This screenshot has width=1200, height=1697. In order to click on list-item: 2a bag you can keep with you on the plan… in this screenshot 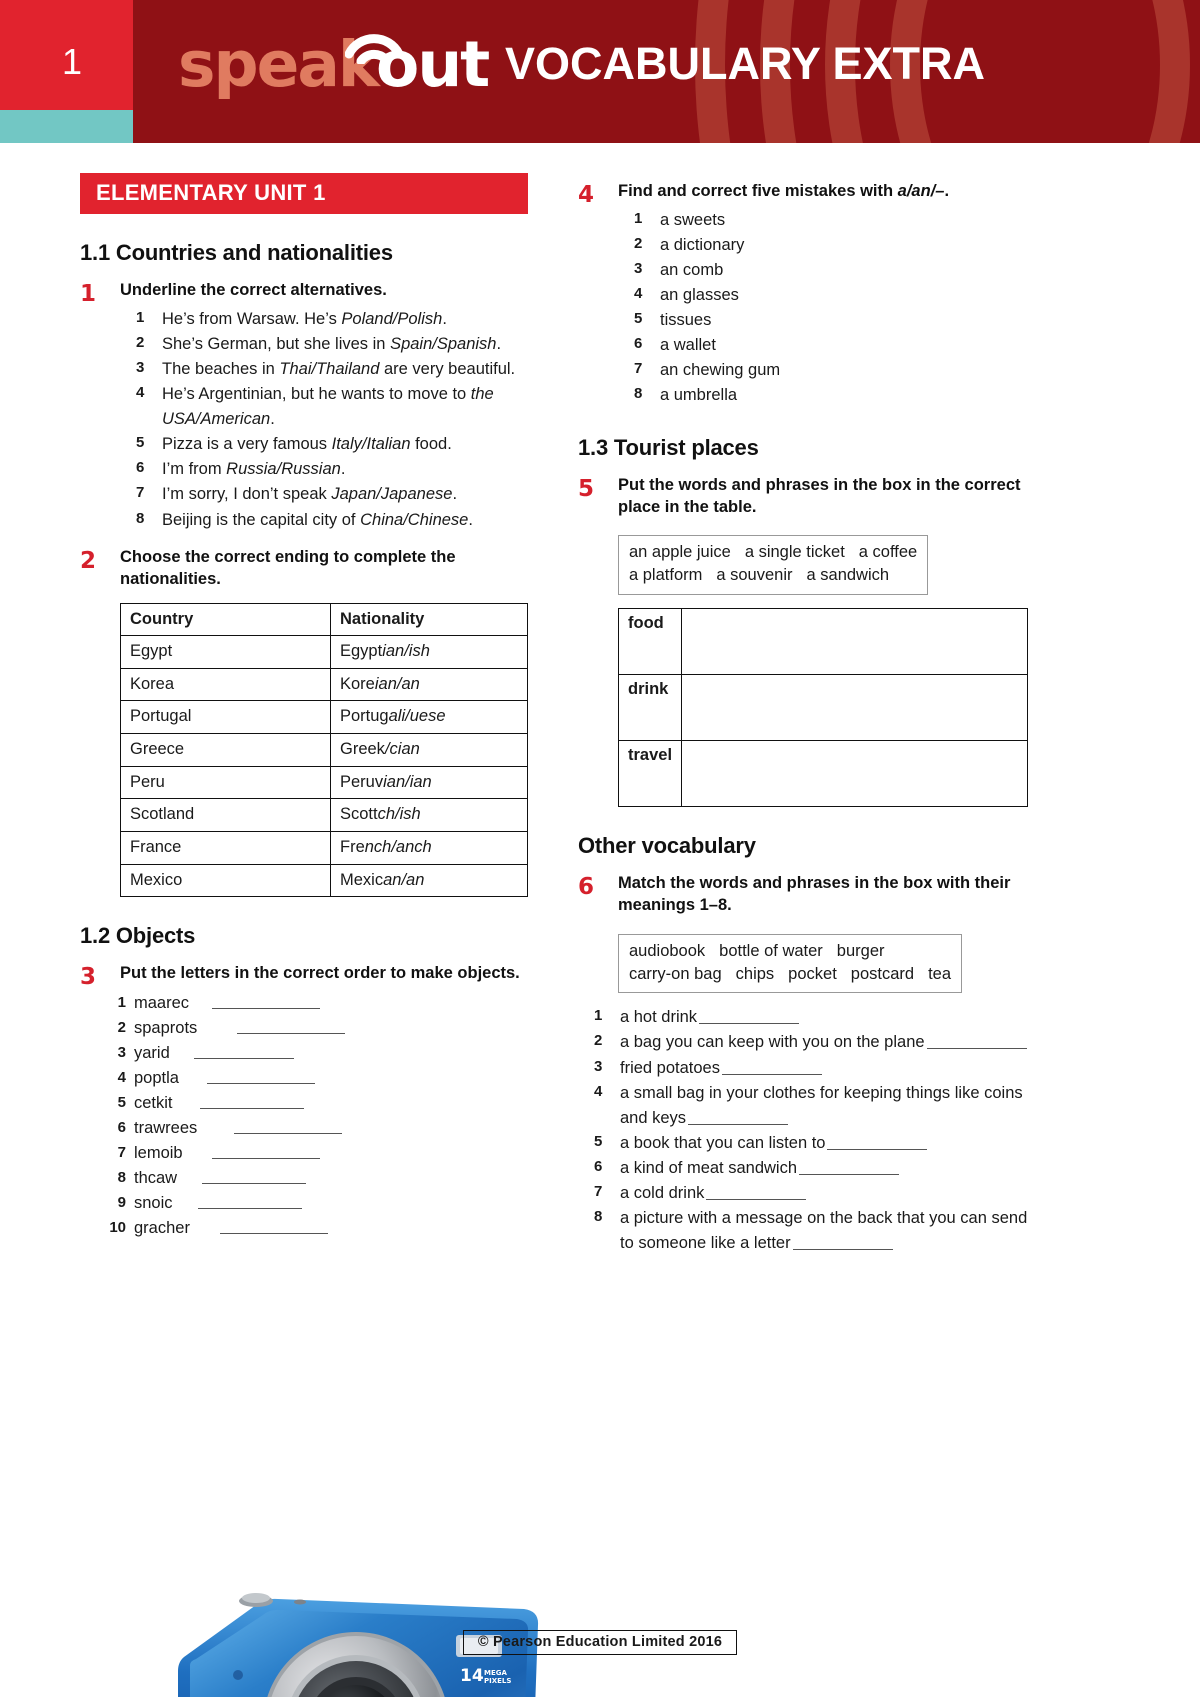, I will do `click(812, 1042)`.